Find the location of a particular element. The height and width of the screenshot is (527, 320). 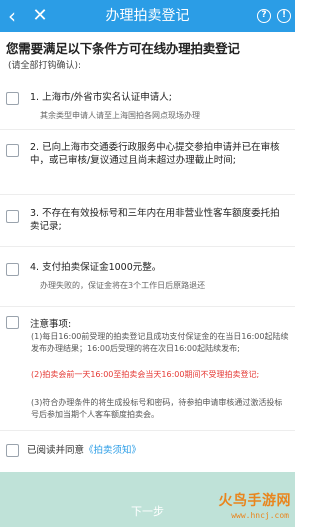

auction-notice-link: 《拍卖须知》 is located at coordinates (112, 450).